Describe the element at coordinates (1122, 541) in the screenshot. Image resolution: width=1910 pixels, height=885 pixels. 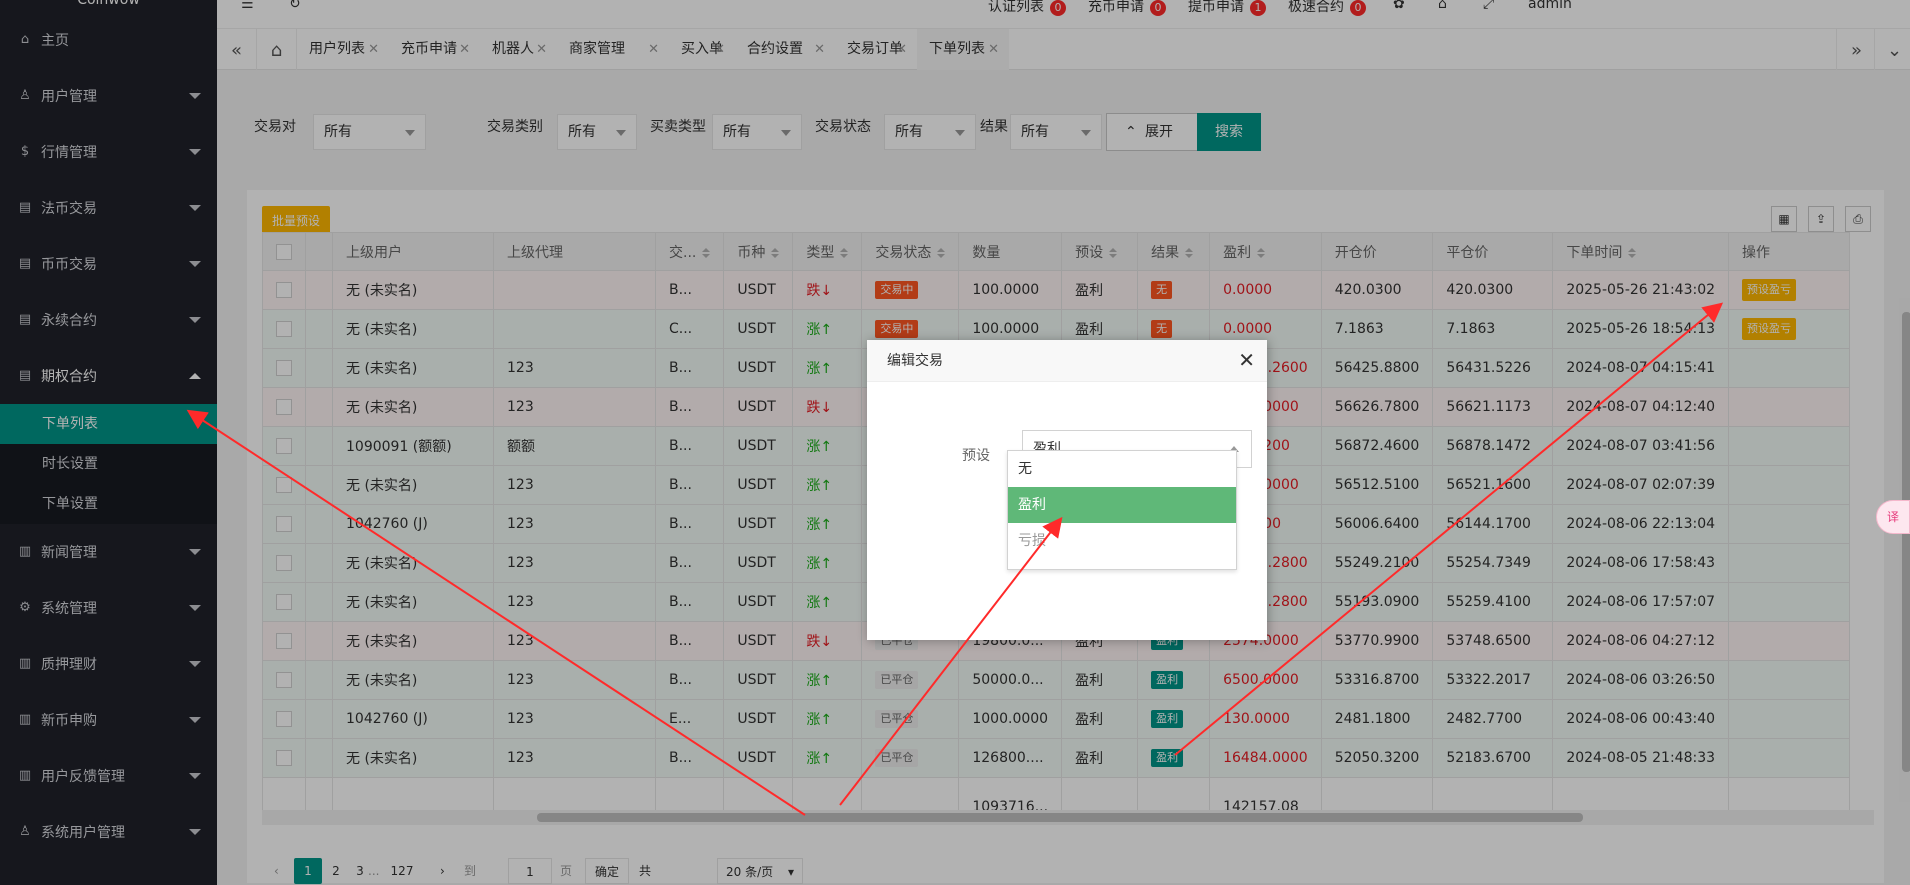
I see `preset-option-loss: 亏损` at that location.